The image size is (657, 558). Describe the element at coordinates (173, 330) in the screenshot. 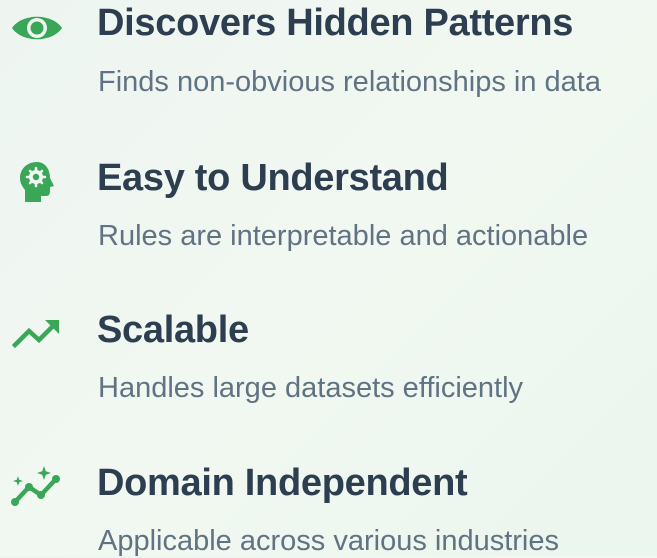

I see `feature-title: Scalable` at that location.